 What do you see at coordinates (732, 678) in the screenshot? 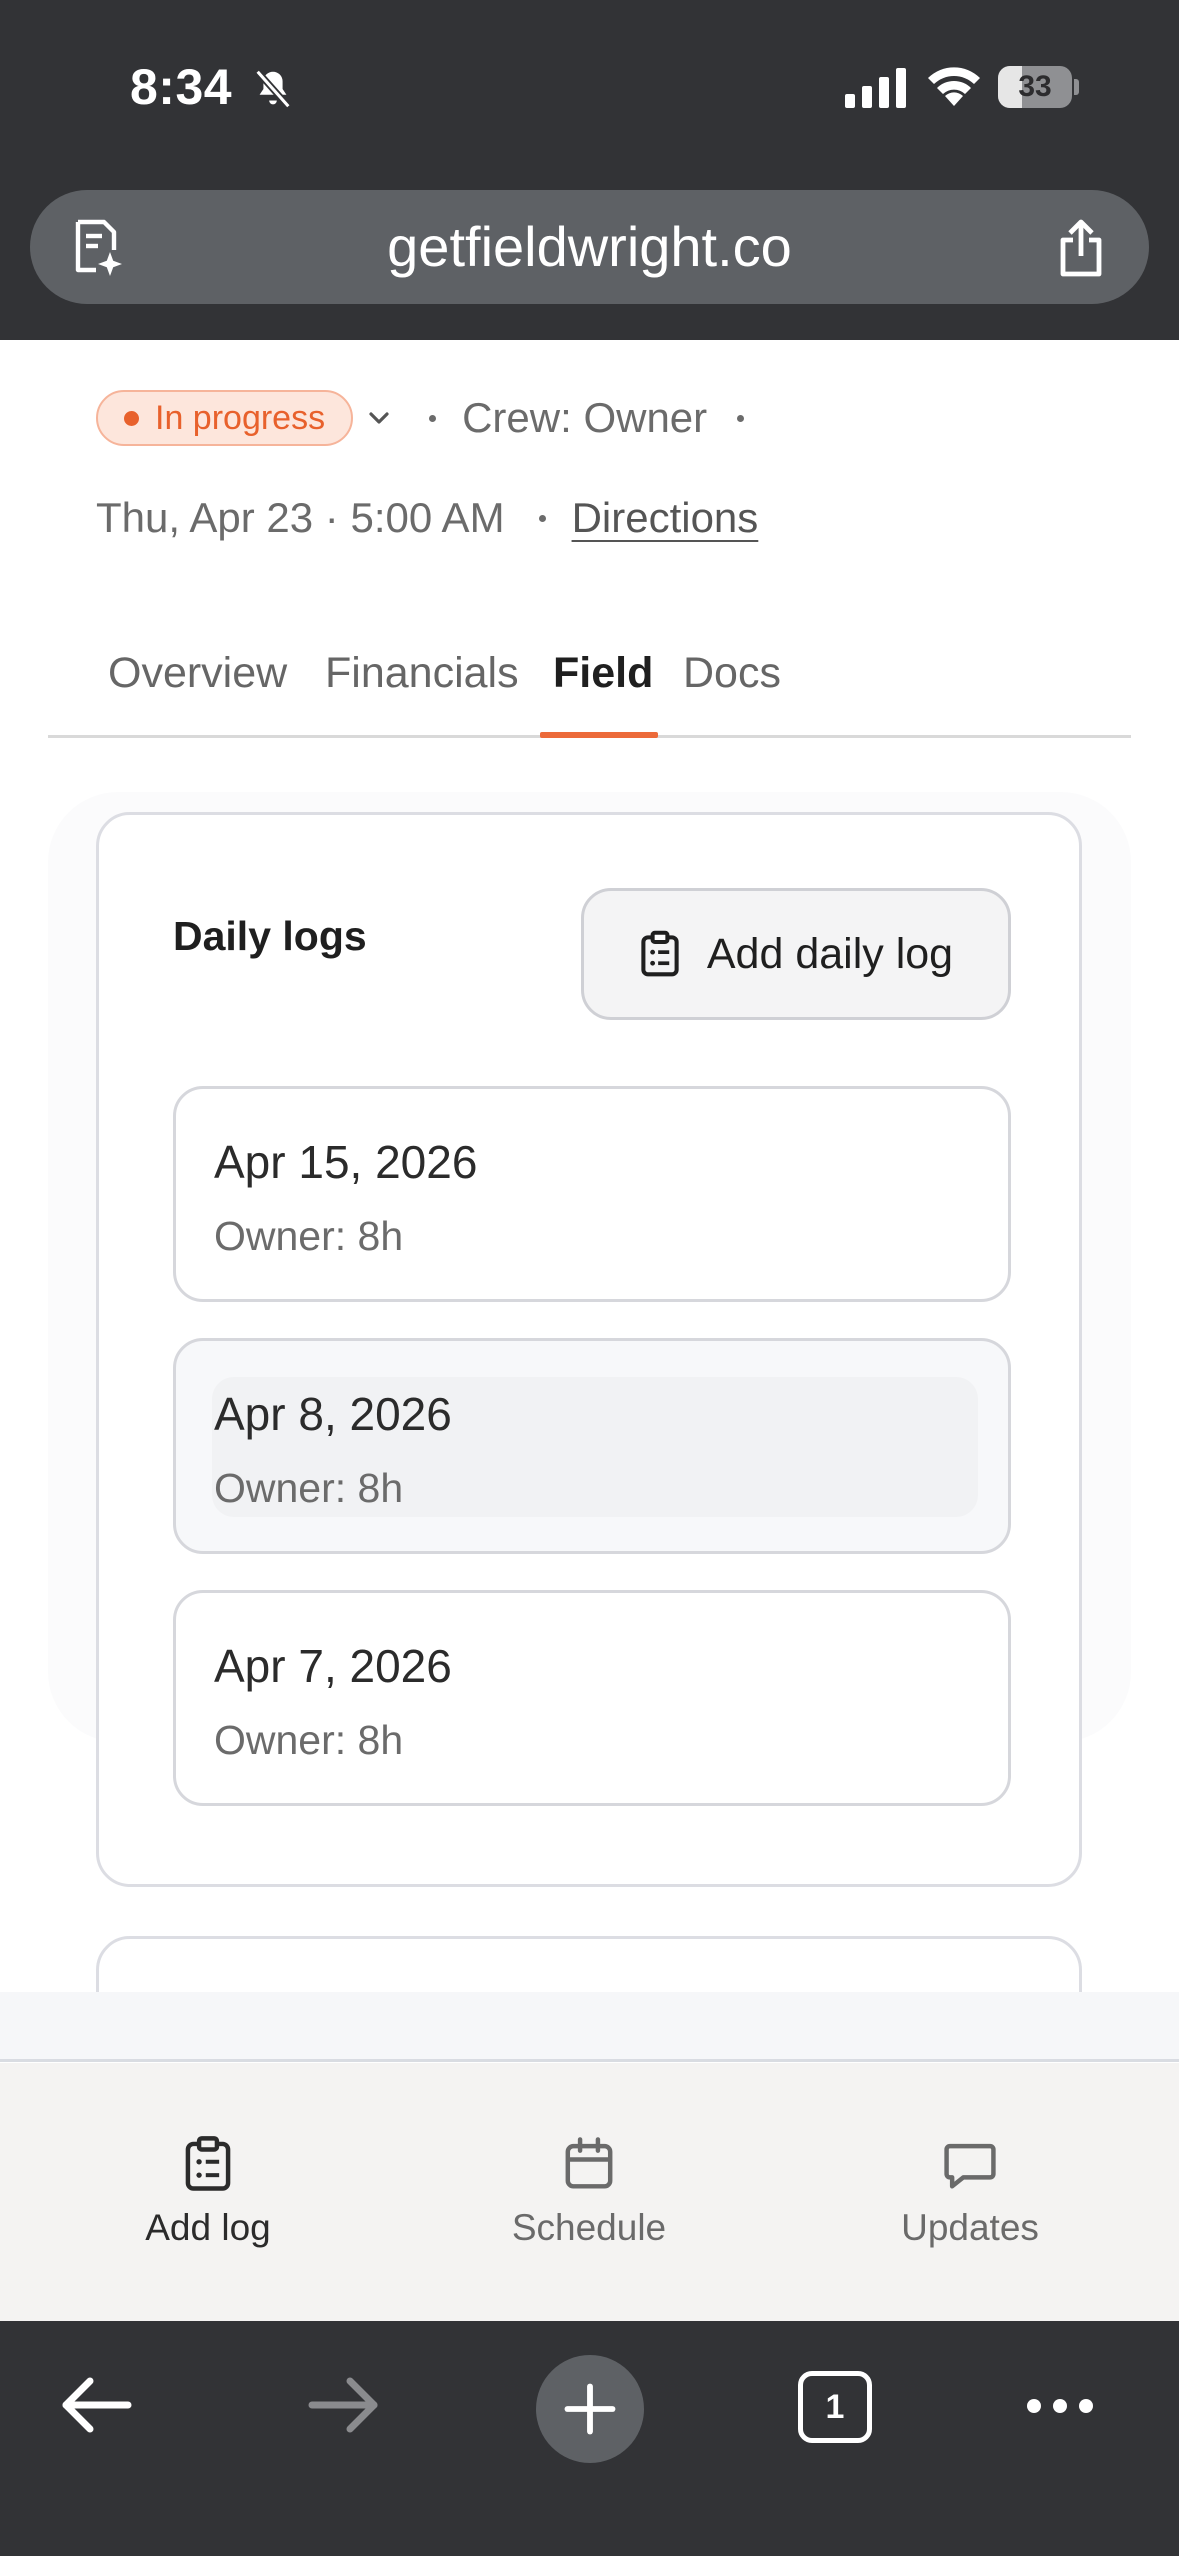
I see `tab-docs: Docs` at bounding box center [732, 678].